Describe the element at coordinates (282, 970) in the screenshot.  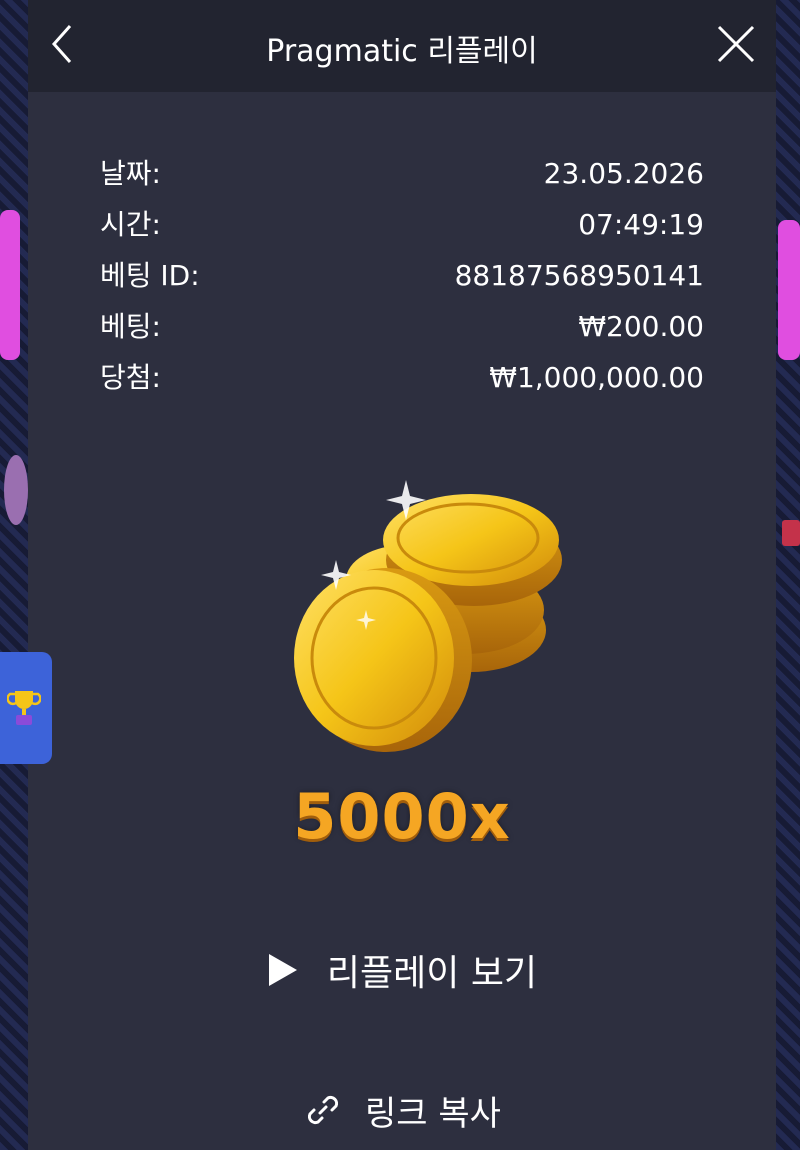
I see `play-icon` at that location.